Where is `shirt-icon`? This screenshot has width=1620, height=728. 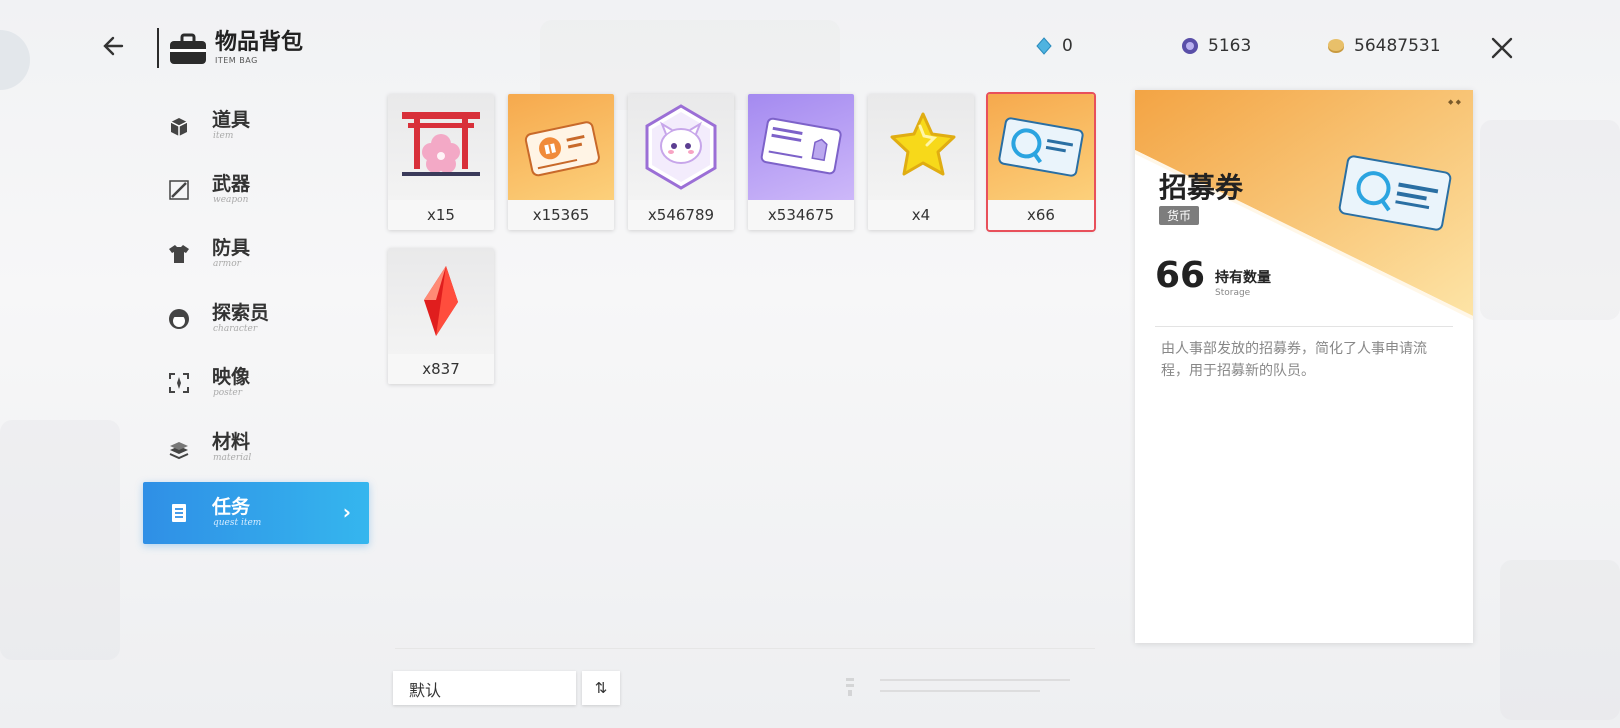 shirt-icon is located at coordinates (179, 254).